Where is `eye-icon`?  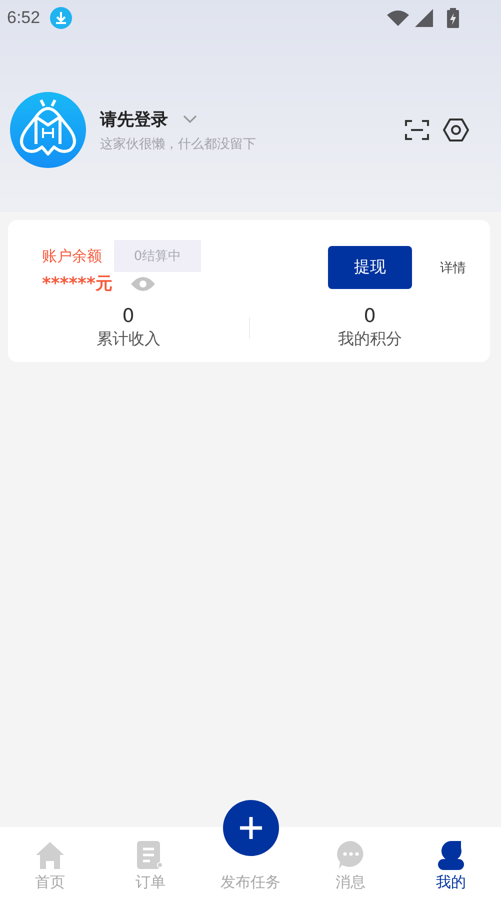
eye-icon is located at coordinates (143, 284).